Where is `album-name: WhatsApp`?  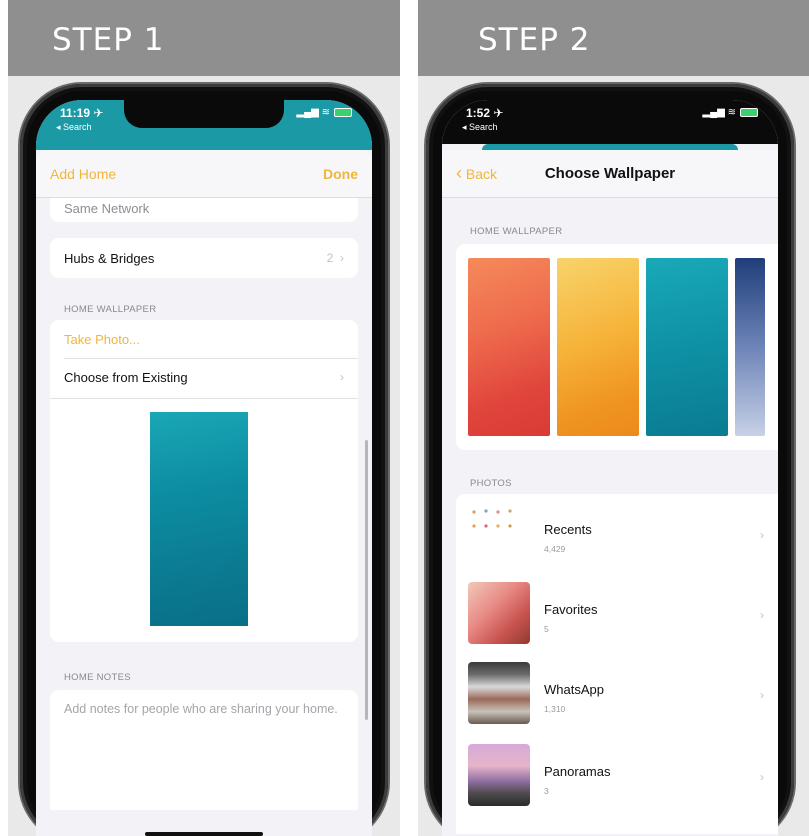 album-name: WhatsApp is located at coordinates (574, 689).